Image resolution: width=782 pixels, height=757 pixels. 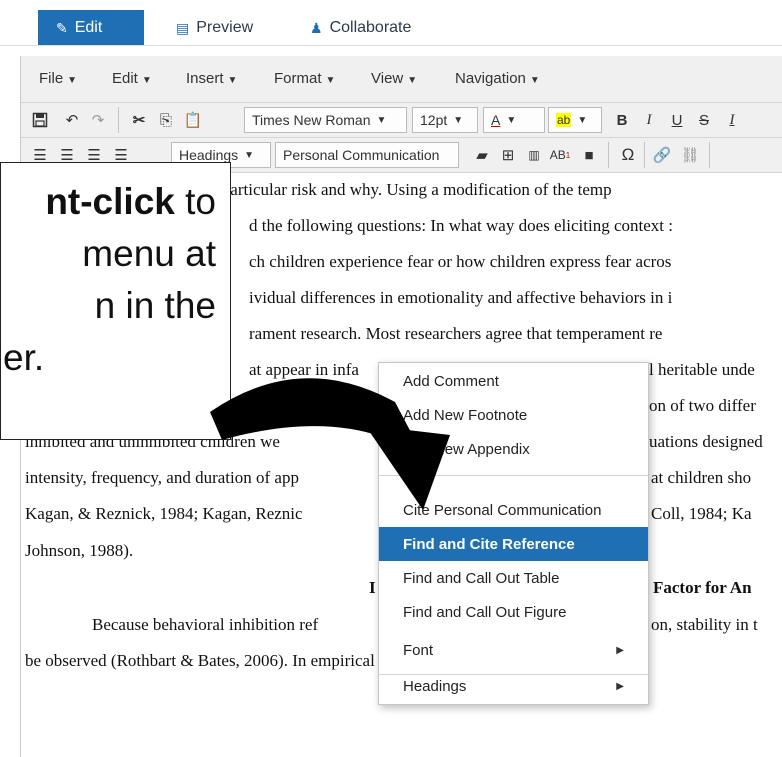 I want to click on people-icon: ♟, so click(x=316, y=27).